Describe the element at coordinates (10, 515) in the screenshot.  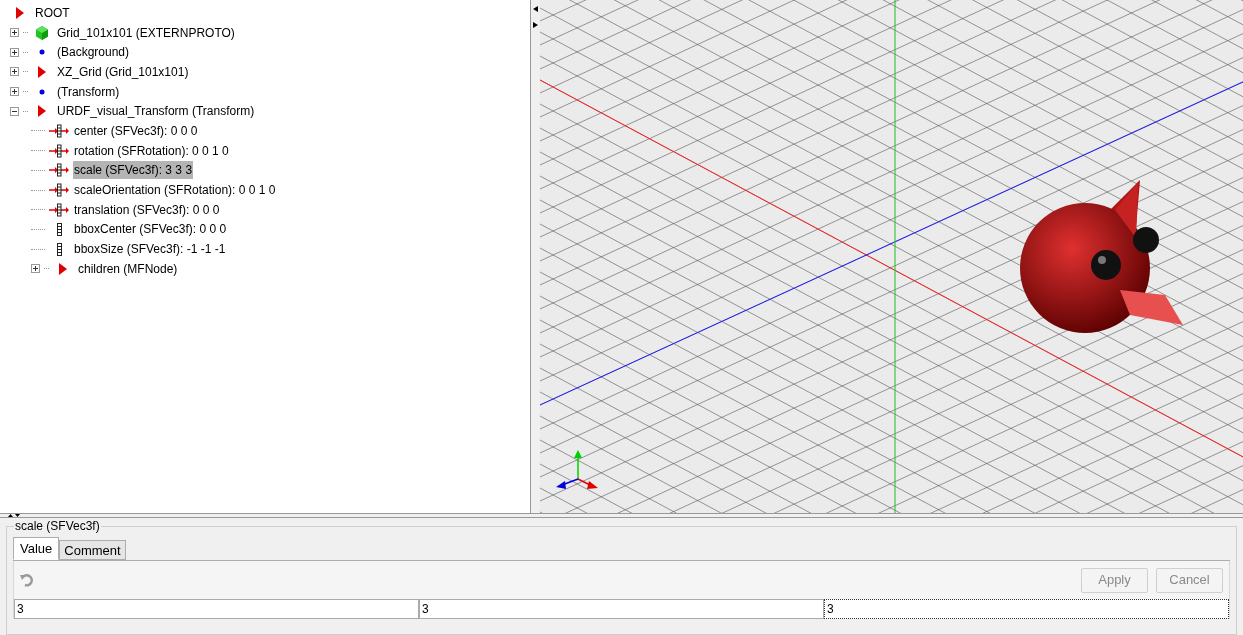
I see `up-arrow-icon` at that location.